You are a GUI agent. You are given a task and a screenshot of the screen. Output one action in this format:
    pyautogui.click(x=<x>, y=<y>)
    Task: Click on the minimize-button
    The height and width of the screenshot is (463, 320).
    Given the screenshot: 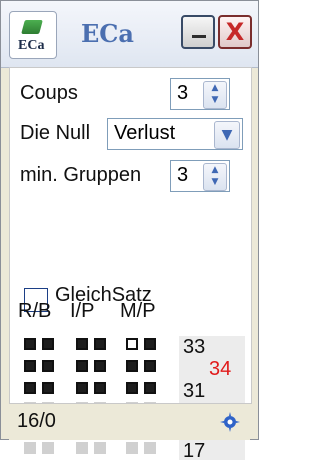 What is the action you would take?
    pyautogui.click(x=198, y=32)
    